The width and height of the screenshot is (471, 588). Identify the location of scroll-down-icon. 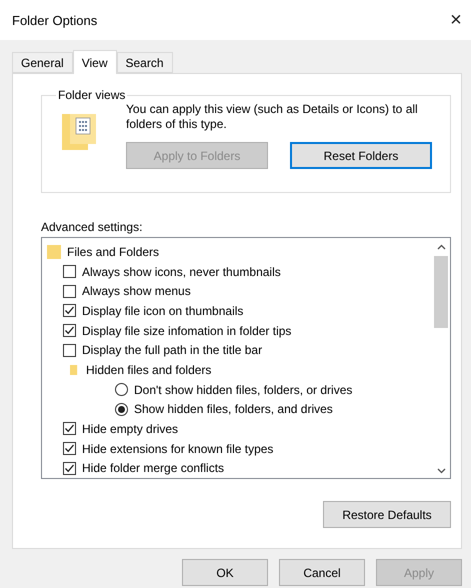
(441, 471).